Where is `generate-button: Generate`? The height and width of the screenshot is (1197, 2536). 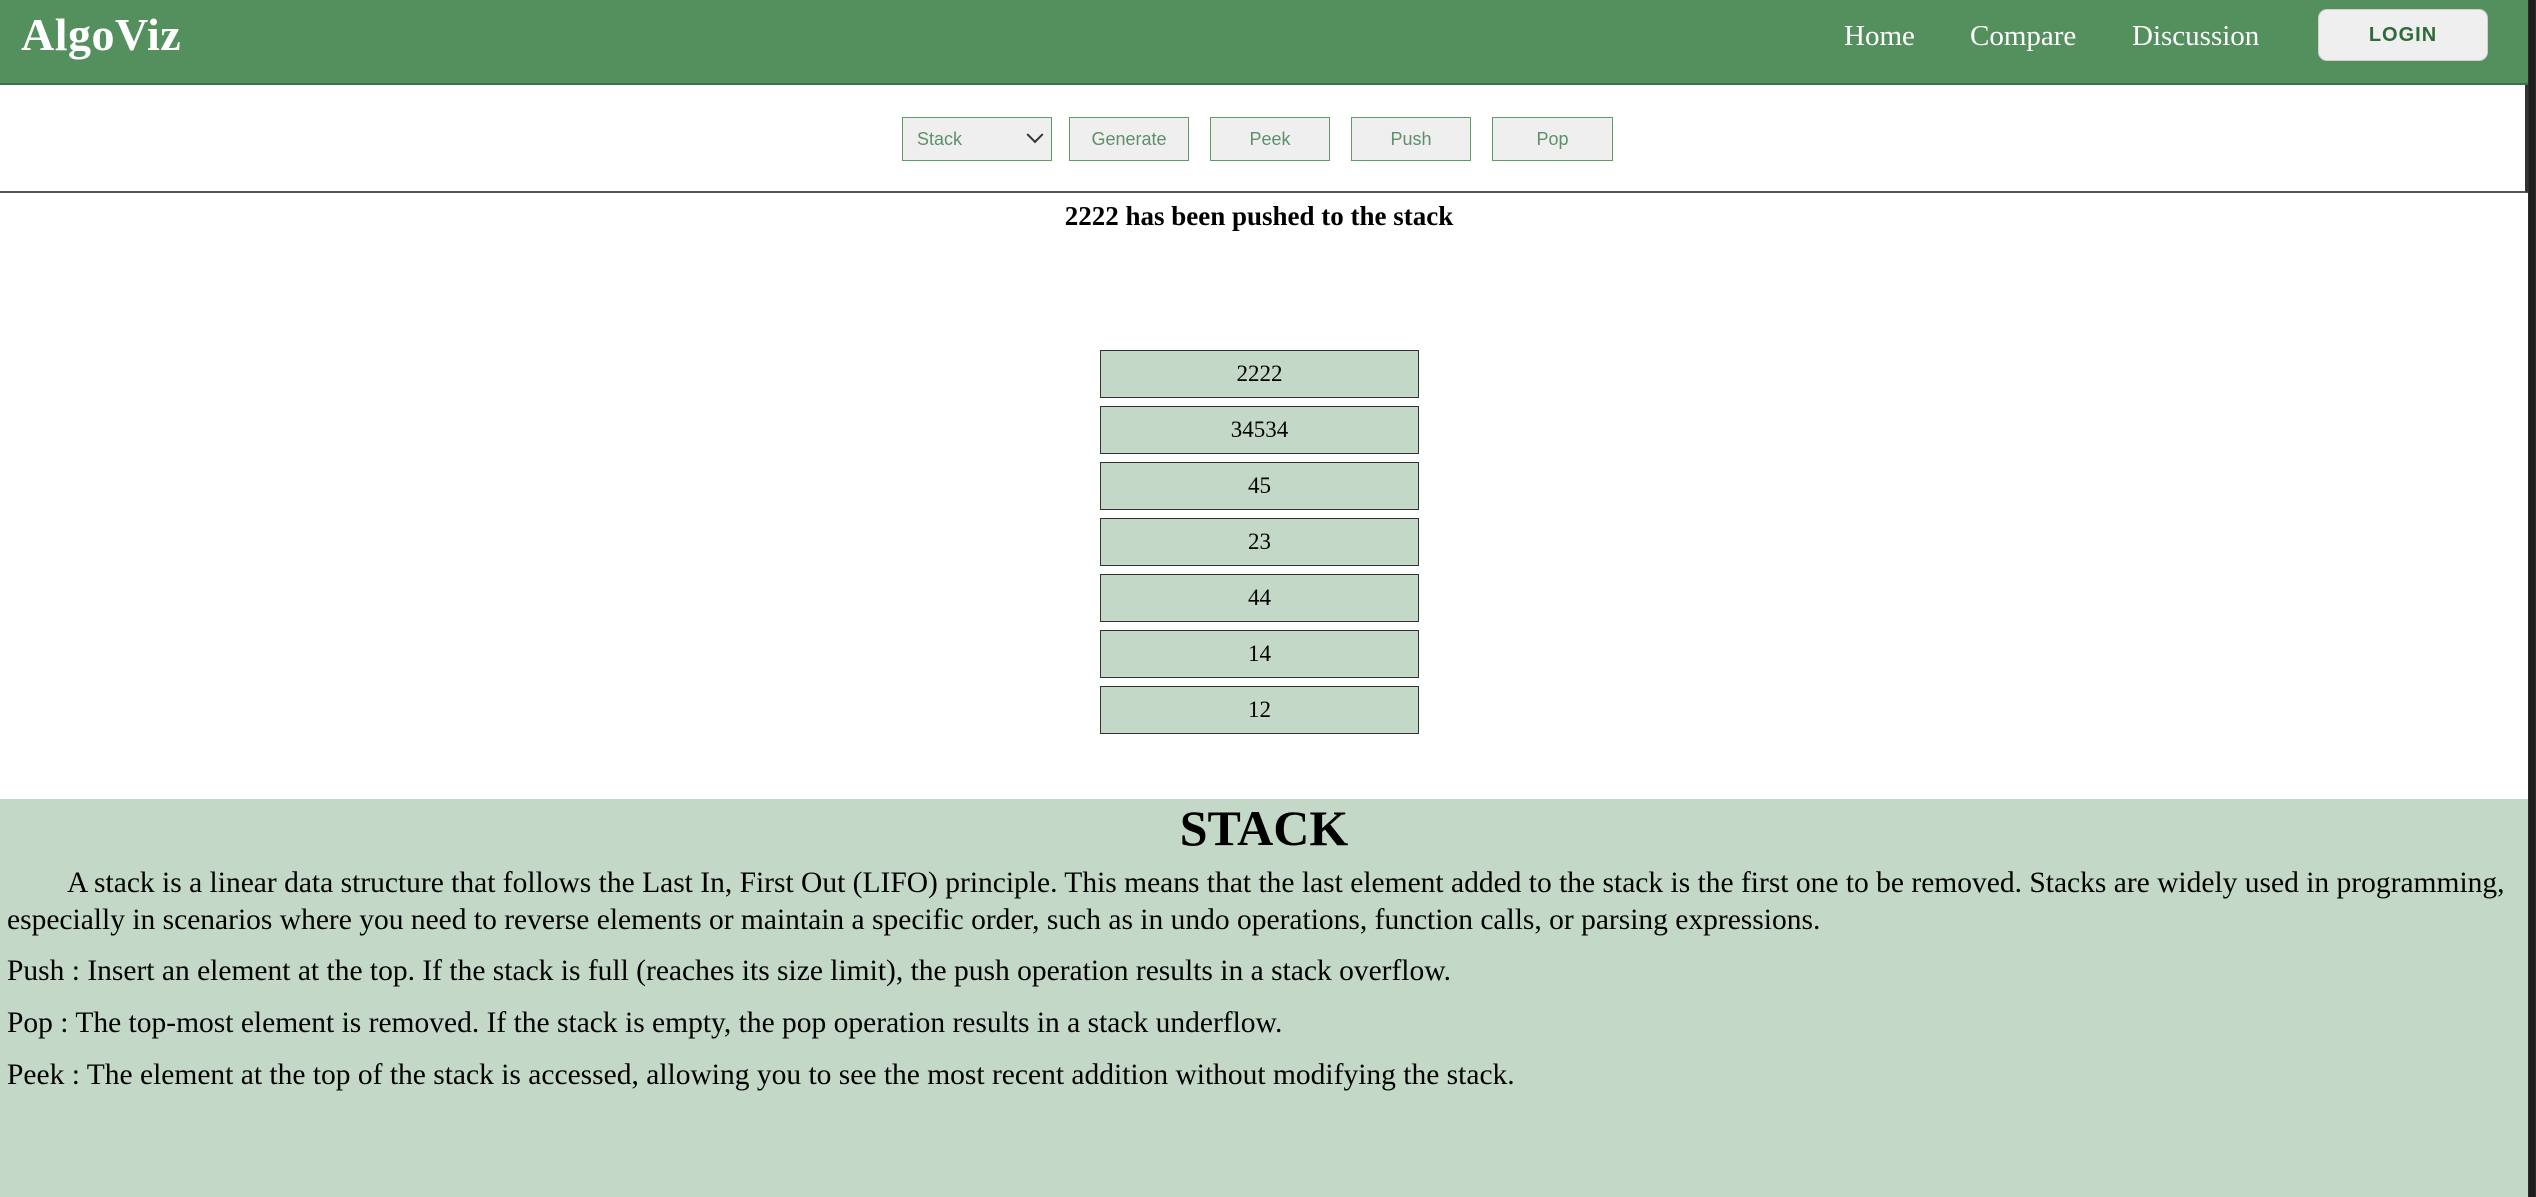
generate-button: Generate is located at coordinates (1129, 139).